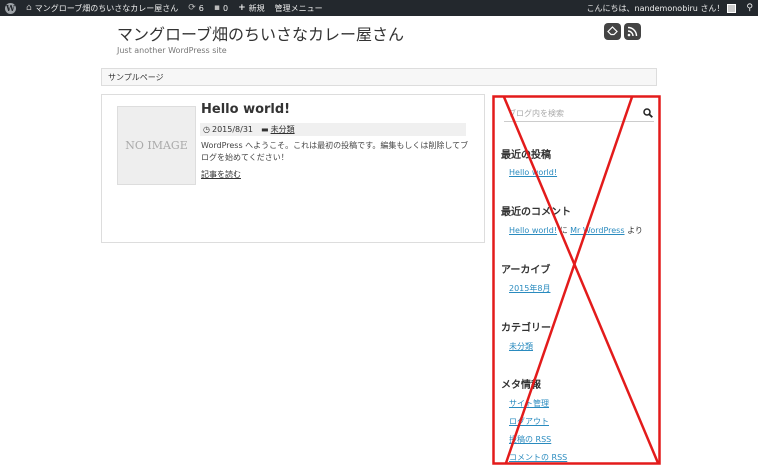  I want to click on my-account-menu: こんにちは、nandemonobiru さん！, so click(662, 8).